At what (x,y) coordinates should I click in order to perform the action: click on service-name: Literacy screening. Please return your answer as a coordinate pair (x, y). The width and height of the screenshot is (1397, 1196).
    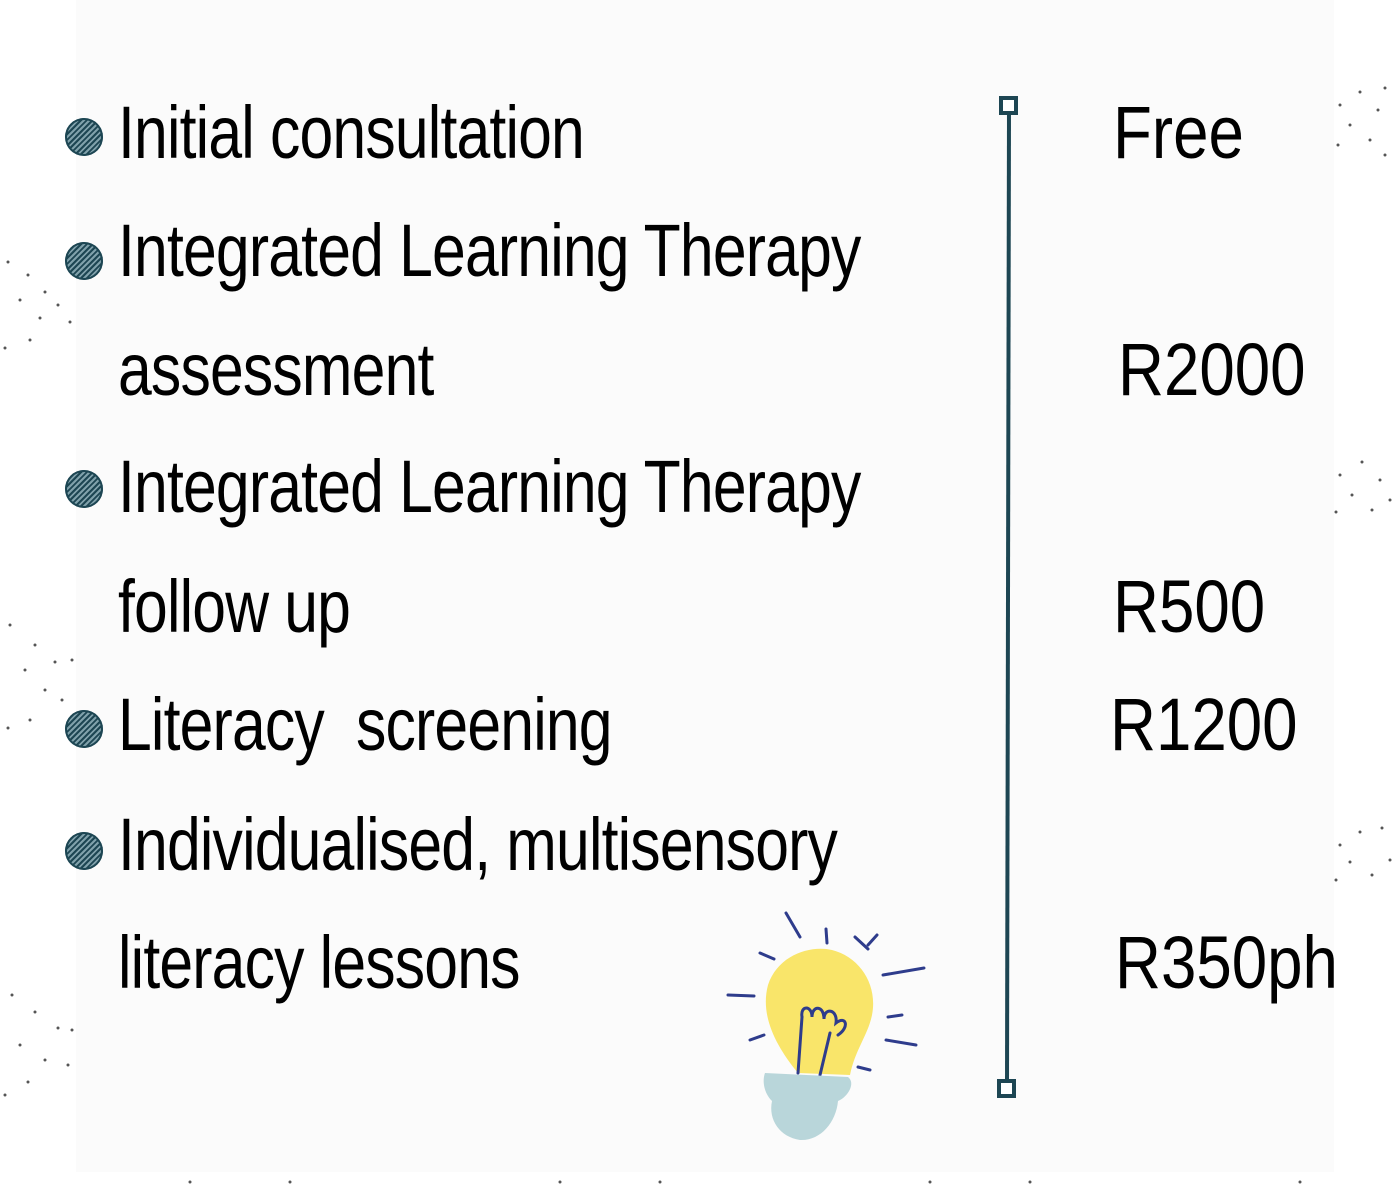
    Looking at the image, I should click on (365, 724).